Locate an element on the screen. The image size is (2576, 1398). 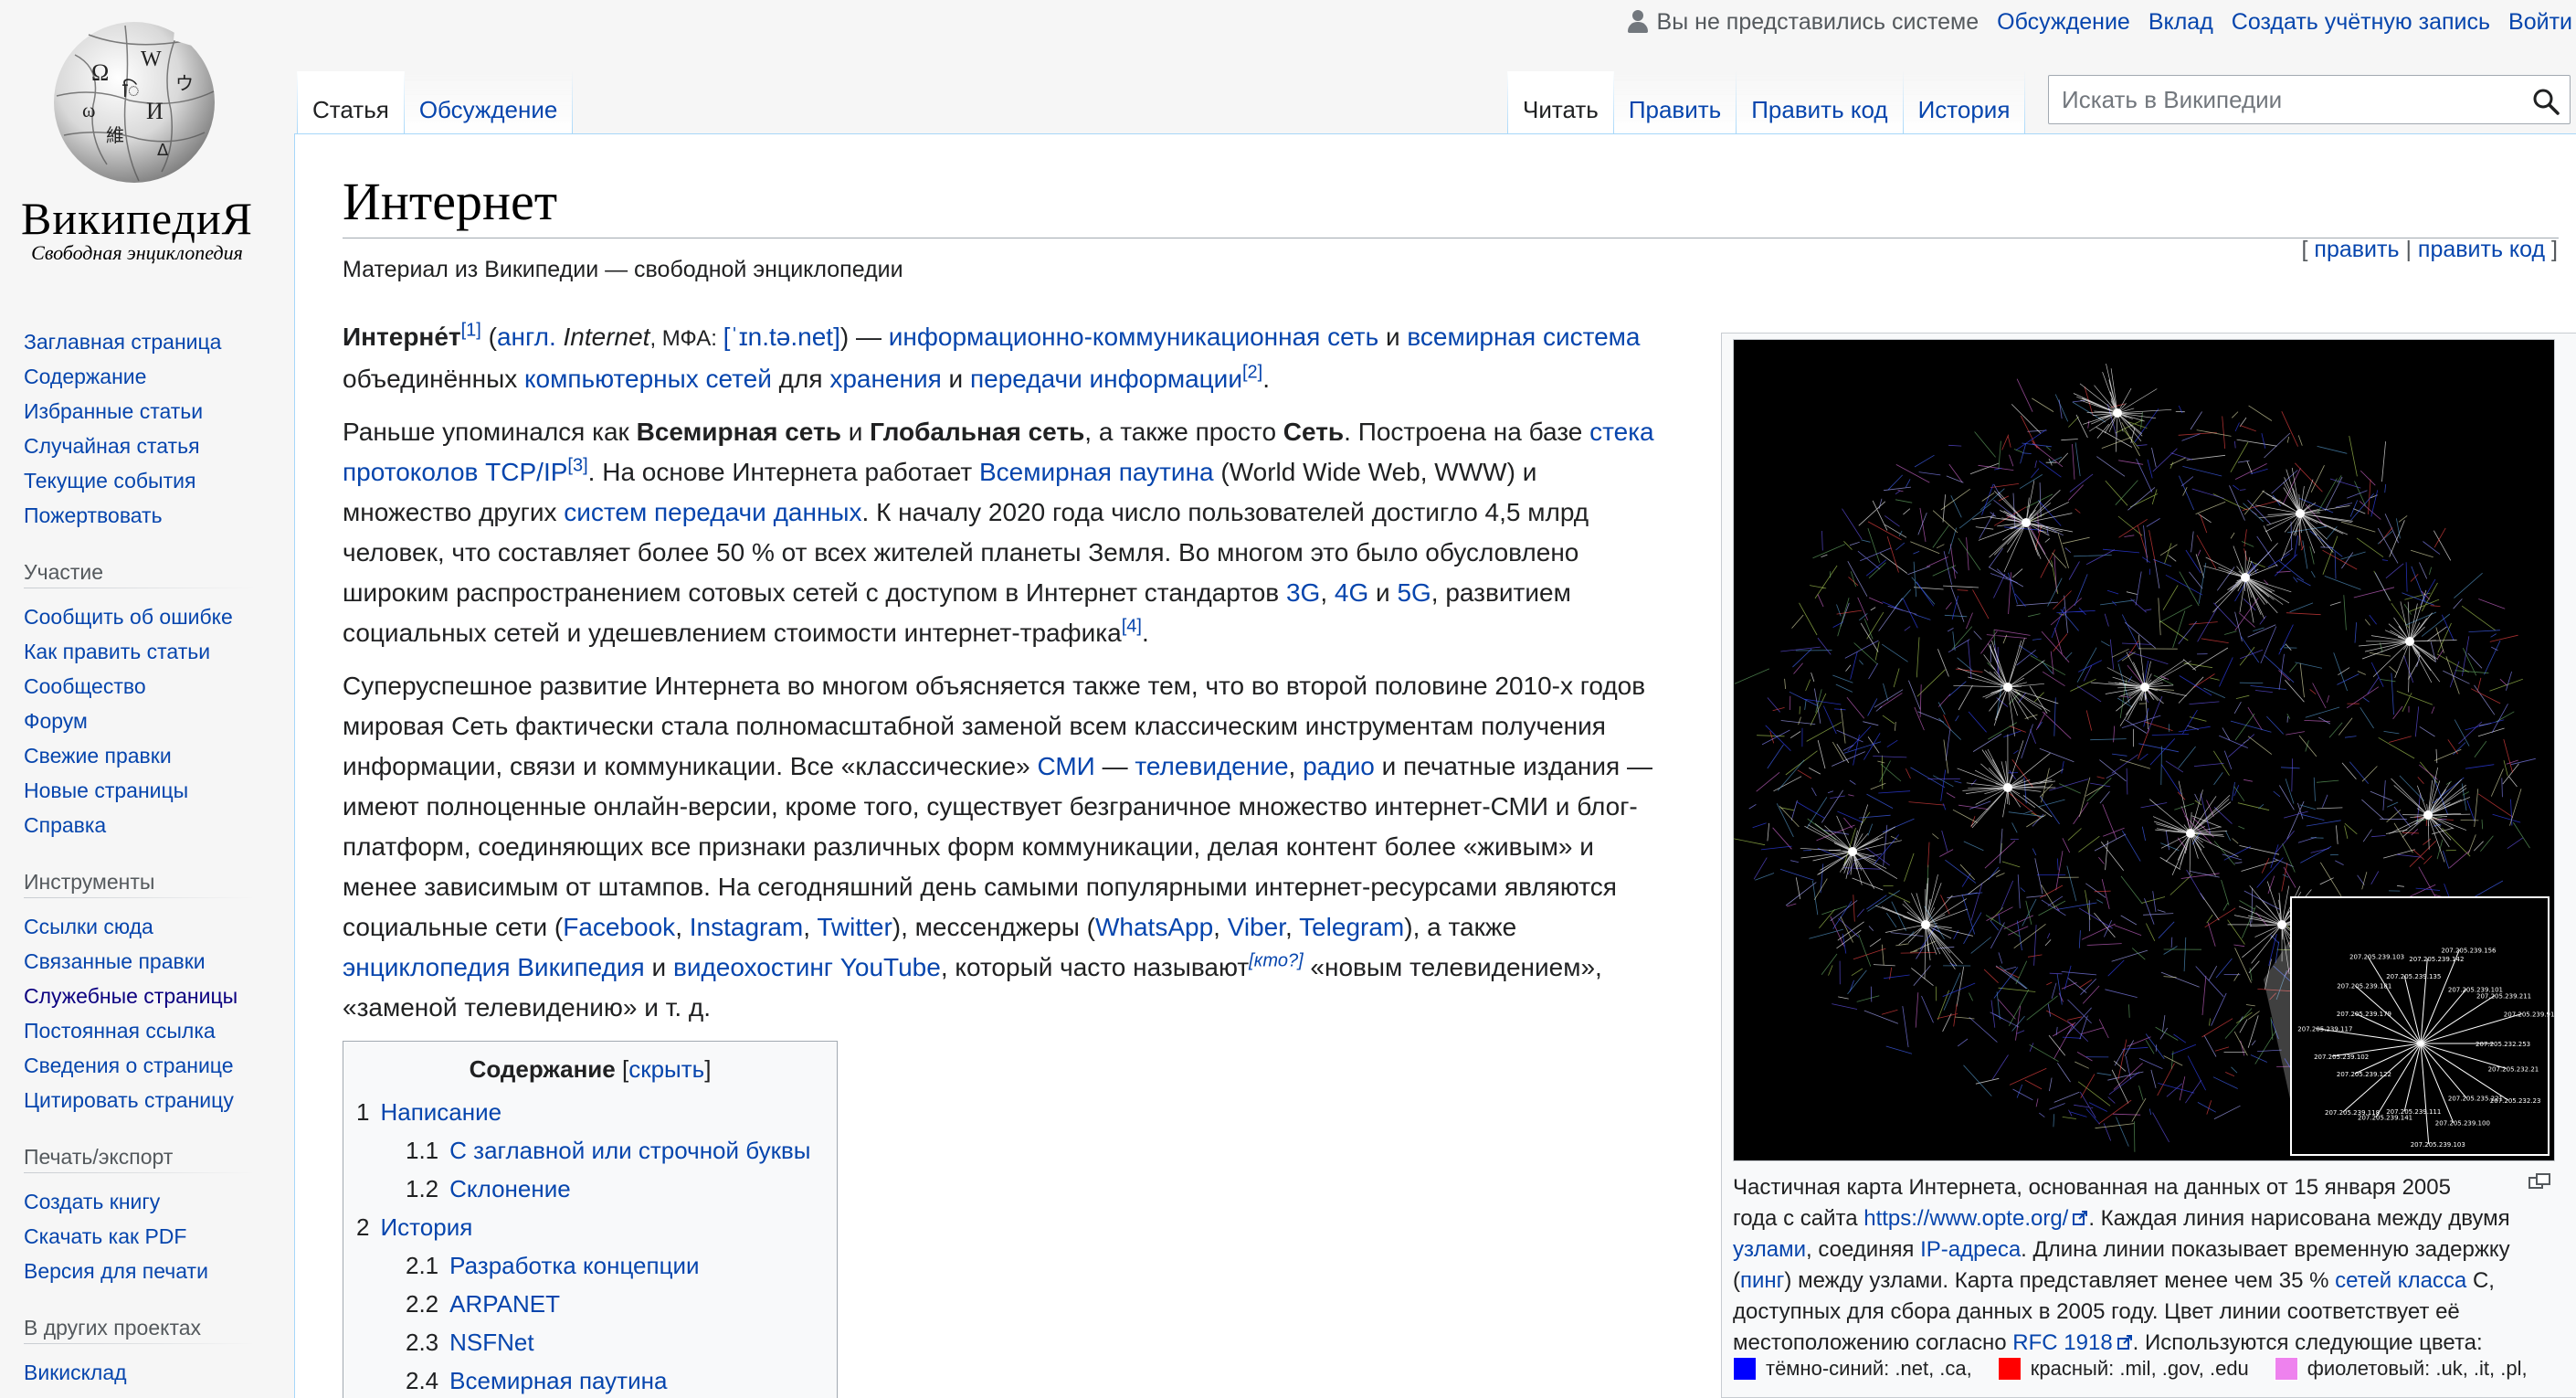
who-link: [кто?] is located at coordinates (1276, 961).